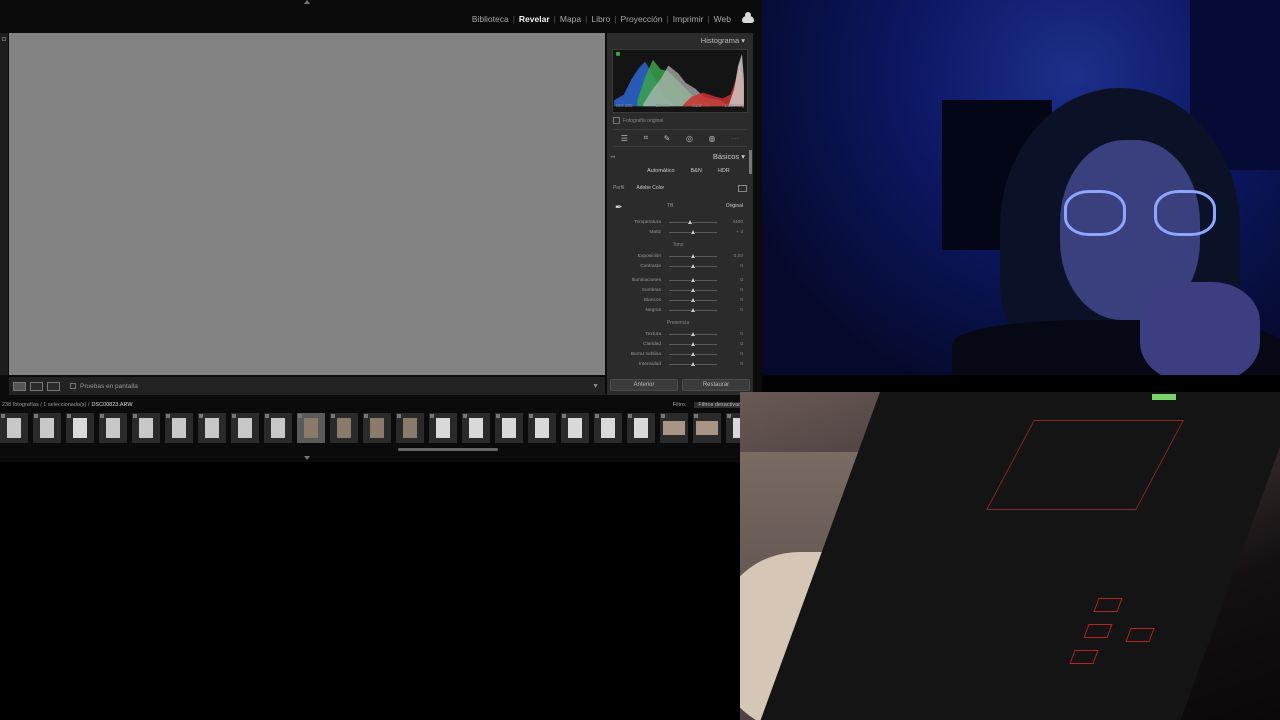 The height and width of the screenshot is (720, 1280). What do you see at coordinates (688, 19) in the screenshot?
I see `module-5: Imprimir` at bounding box center [688, 19].